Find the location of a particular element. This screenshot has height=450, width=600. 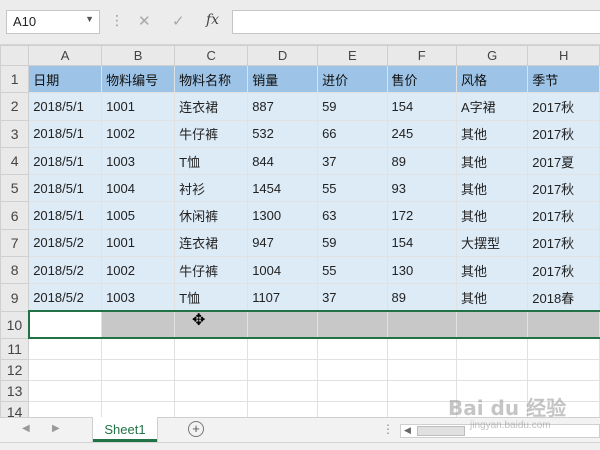

grid-cell: 63 is located at coordinates (352, 215).